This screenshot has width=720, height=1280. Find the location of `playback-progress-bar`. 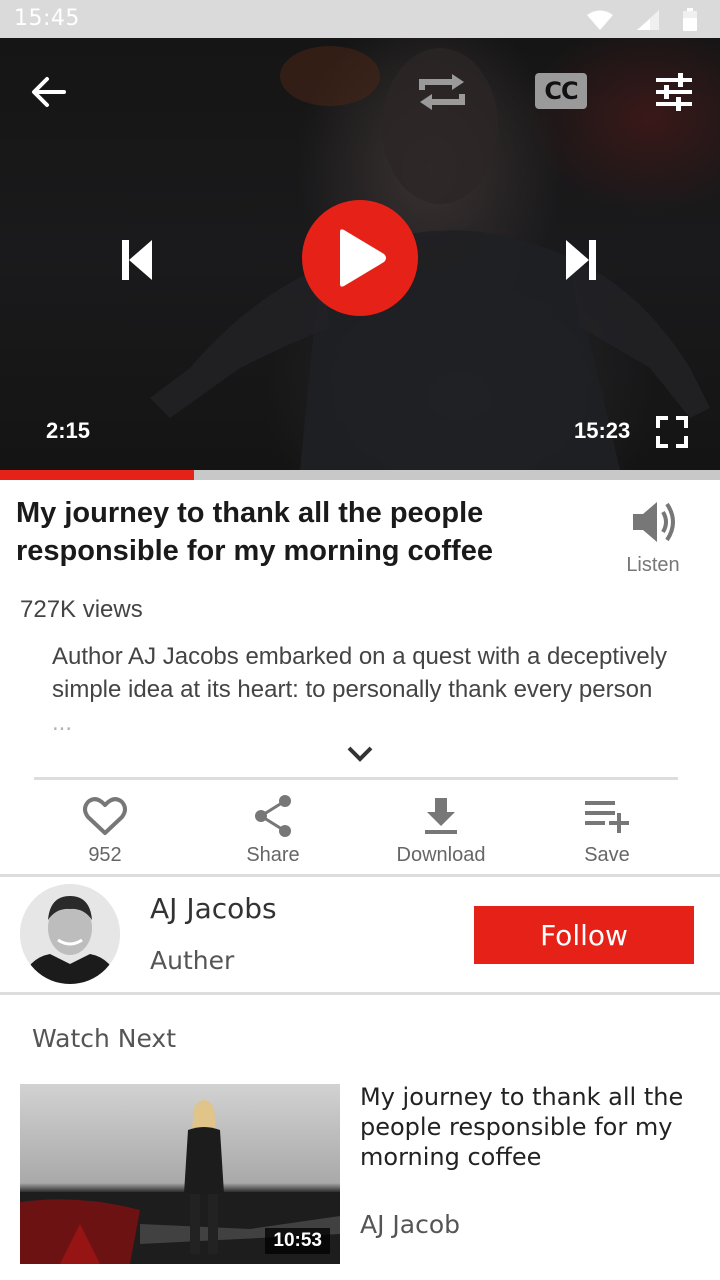

playback-progress-bar is located at coordinates (360, 475).